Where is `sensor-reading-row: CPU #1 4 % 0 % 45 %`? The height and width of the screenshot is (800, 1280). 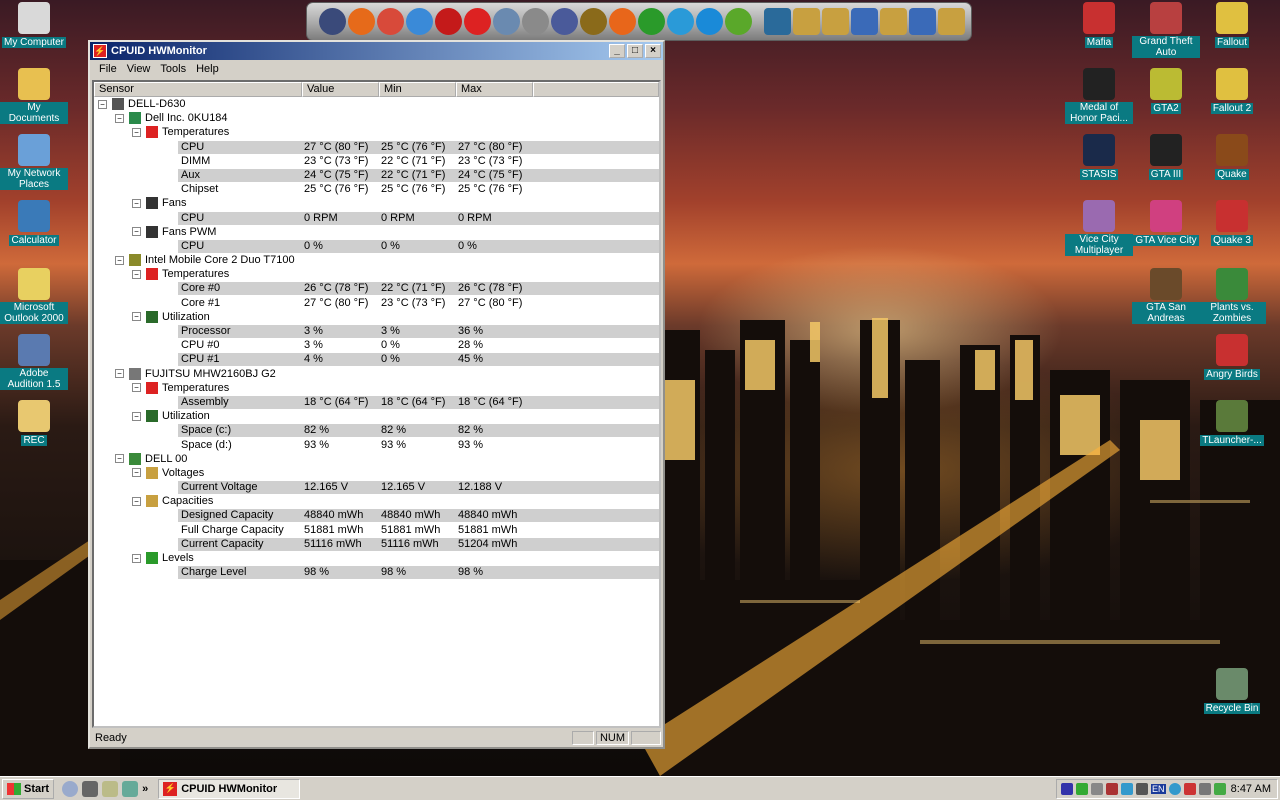
sensor-reading-row: CPU #1 4 % 0 % 45 % is located at coordinates (376, 359).